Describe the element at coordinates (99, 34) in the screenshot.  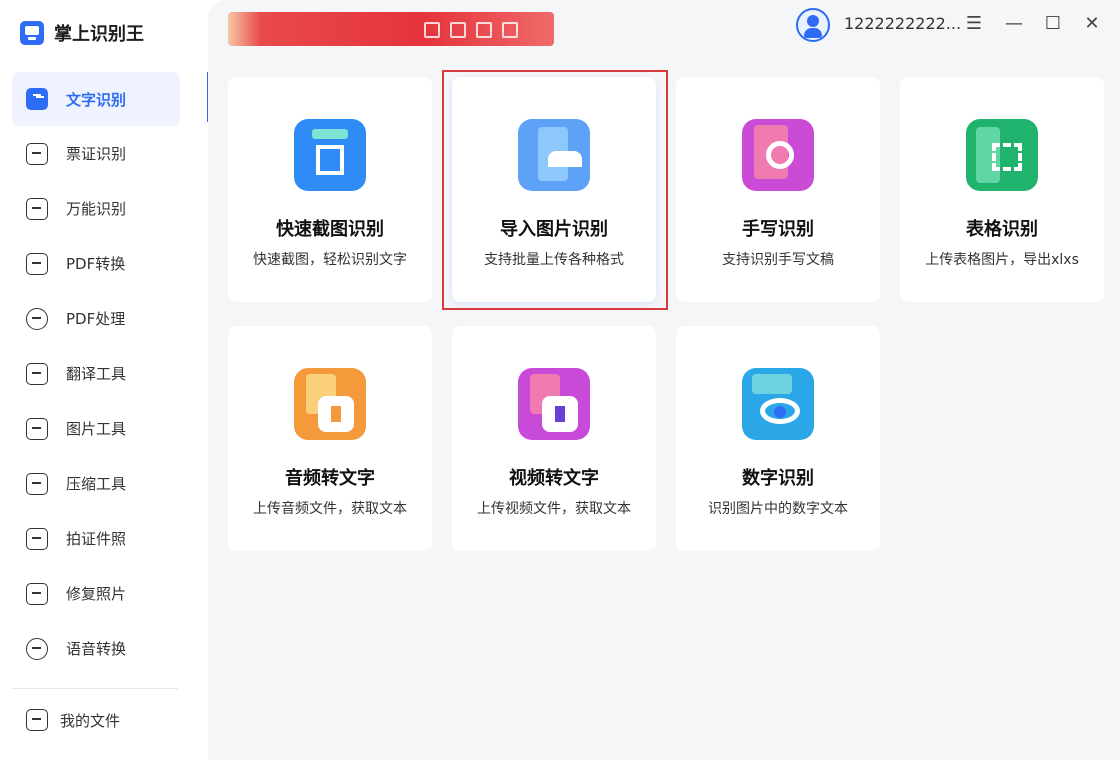
I see `app-name: 掌上识别王` at that location.